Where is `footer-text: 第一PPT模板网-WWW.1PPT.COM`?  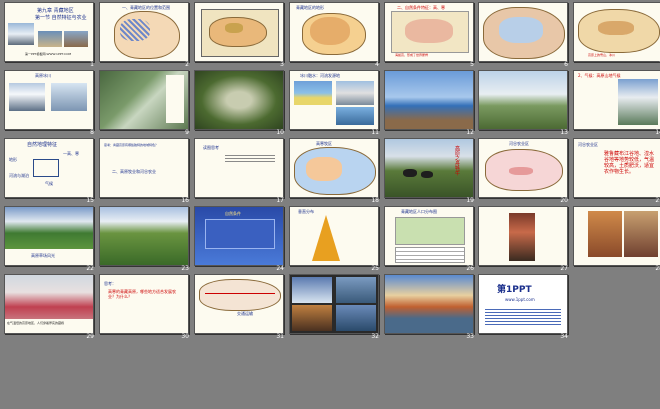 footer-text: 第一PPT模板网-WWW.1PPT.COM is located at coordinates (48, 54).